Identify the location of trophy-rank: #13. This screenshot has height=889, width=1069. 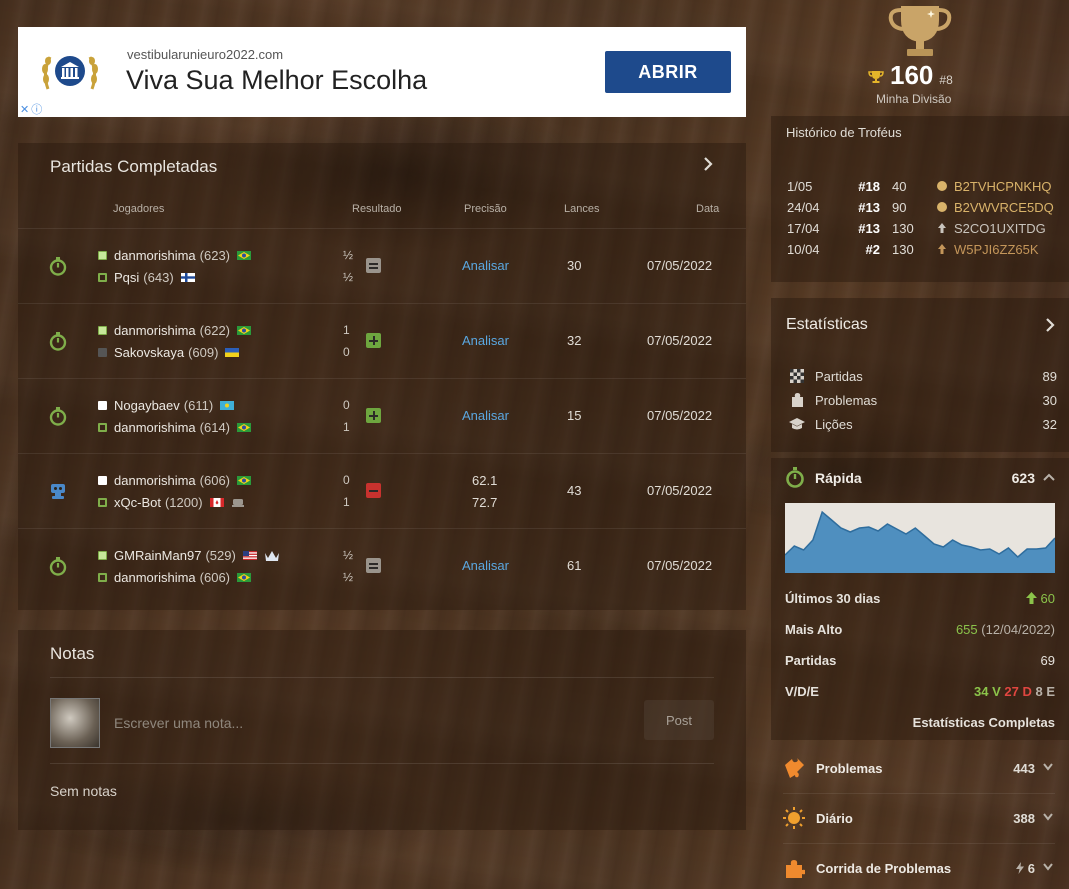
(869, 228).